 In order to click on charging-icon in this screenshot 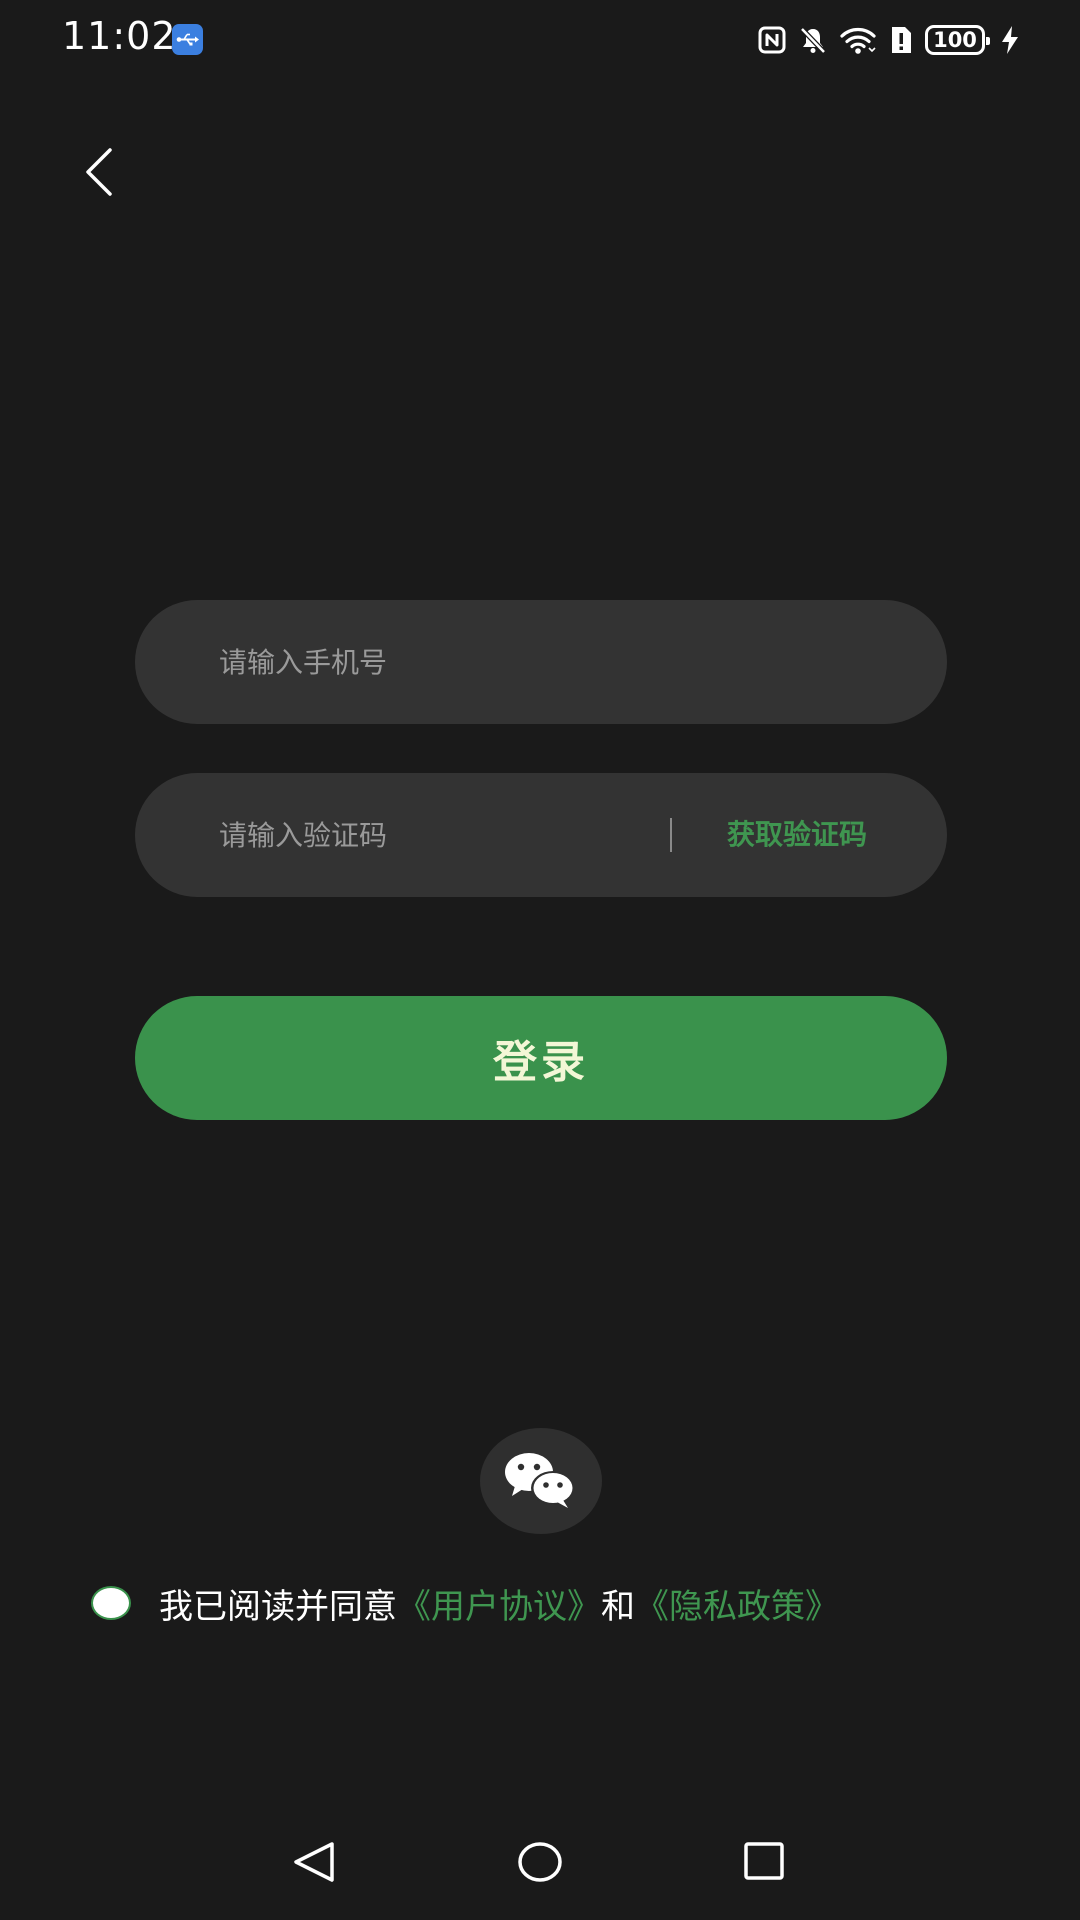, I will do `click(1010, 40)`.